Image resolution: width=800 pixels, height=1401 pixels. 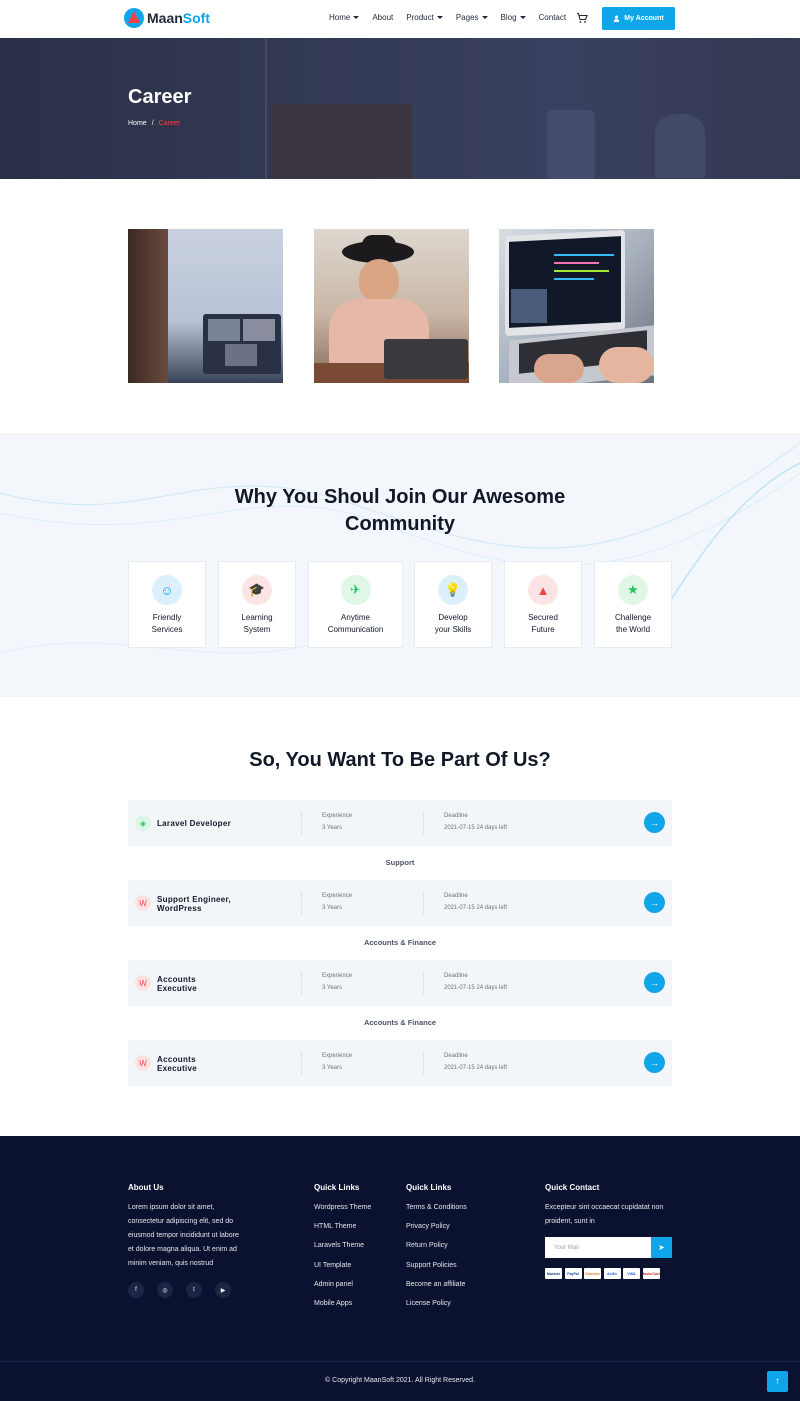 What do you see at coordinates (638, 18) in the screenshot?
I see `my-account-button: My Account` at bounding box center [638, 18].